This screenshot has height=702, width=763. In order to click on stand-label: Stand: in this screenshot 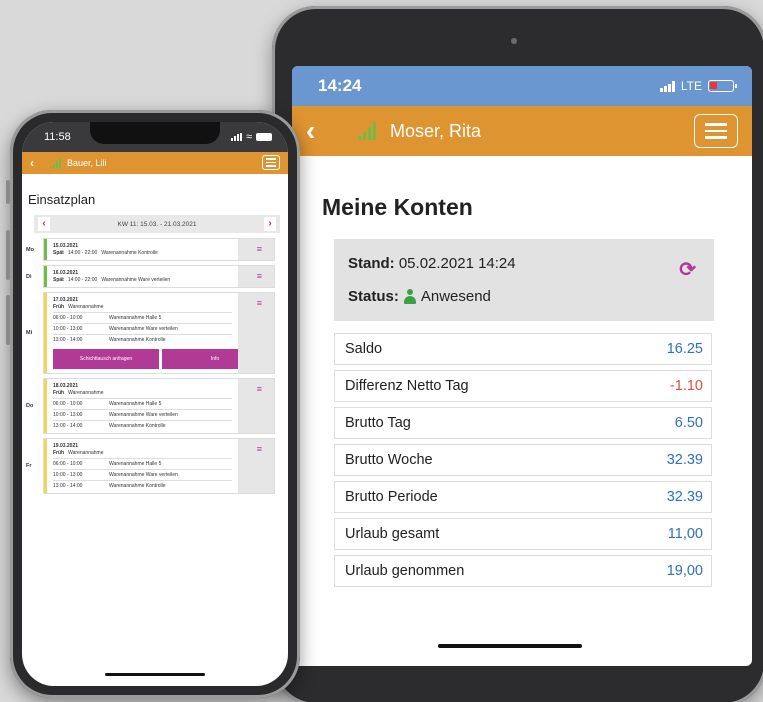, I will do `click(371, 263)`.